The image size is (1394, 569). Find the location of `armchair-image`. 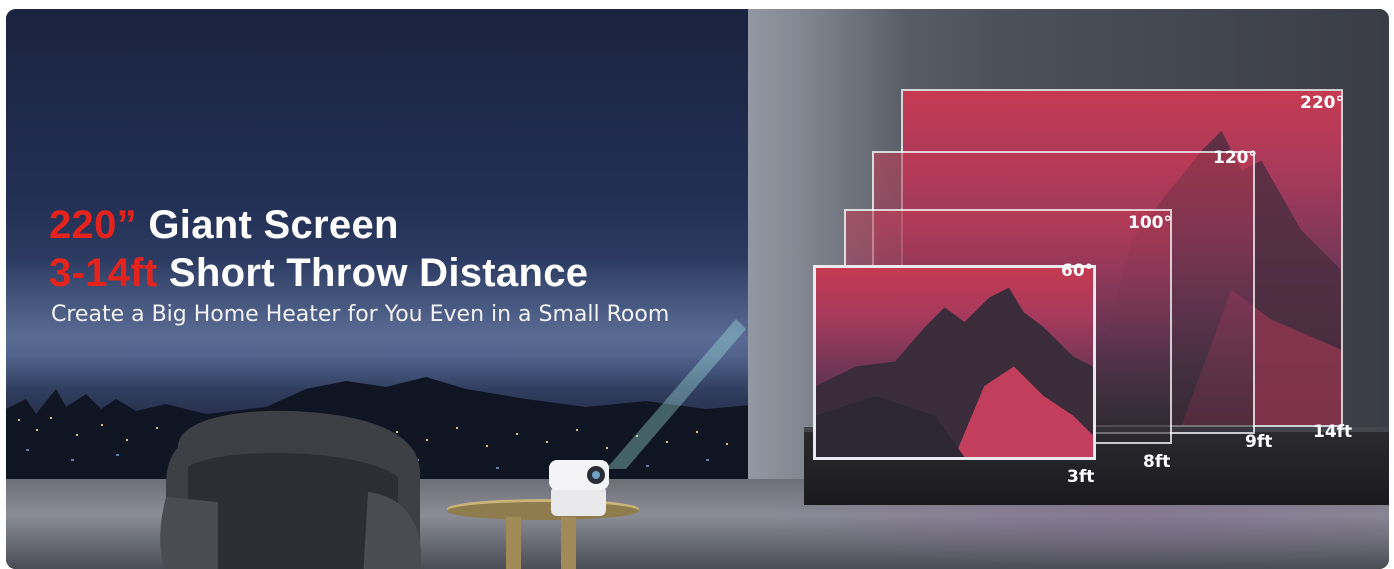

armchair-image is located at coordinates (291, 489).